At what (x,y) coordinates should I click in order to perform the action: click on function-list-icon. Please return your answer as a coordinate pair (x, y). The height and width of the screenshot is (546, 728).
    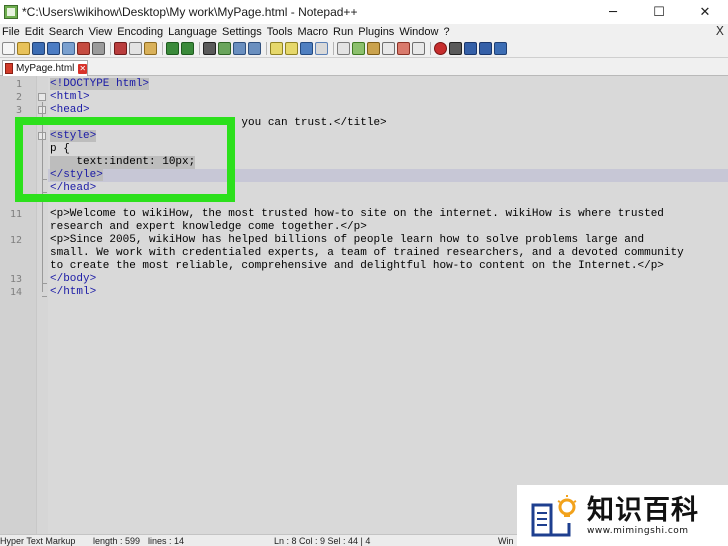
    Looking at the image, I should click on (388, 48).